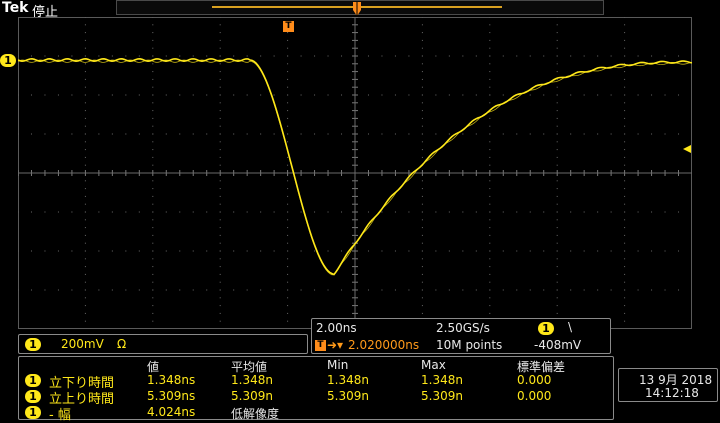 The image size is (720, 423). What do you see at coordinates (171, 380) in the screenshot?
I see `meas-value: 1.348ns` at bounding box center [171, 380].